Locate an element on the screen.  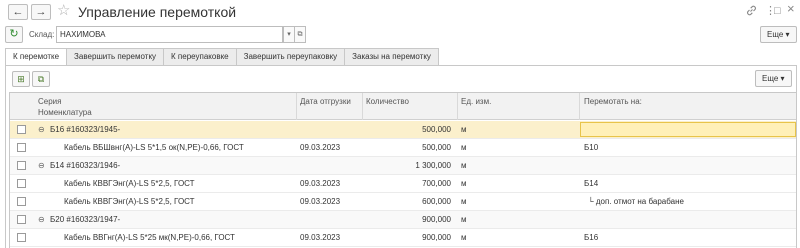
warehouse-field: НАХИМОВА is located at coordinates (169, 34).